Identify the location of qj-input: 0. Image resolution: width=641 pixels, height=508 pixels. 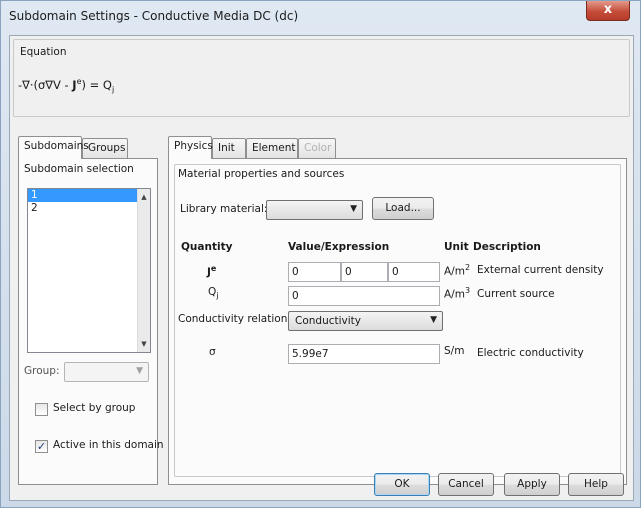
(364, 296).